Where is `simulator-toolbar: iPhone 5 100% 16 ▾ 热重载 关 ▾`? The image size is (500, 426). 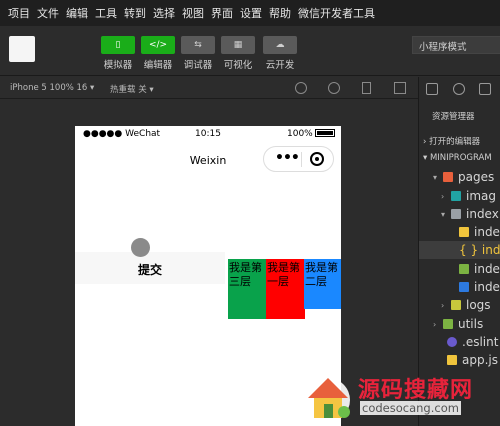 simulator-toolbar: iPhone 5 100% 16 ▾ 热重载 关 ▾ is located at coordinates (209, 88).